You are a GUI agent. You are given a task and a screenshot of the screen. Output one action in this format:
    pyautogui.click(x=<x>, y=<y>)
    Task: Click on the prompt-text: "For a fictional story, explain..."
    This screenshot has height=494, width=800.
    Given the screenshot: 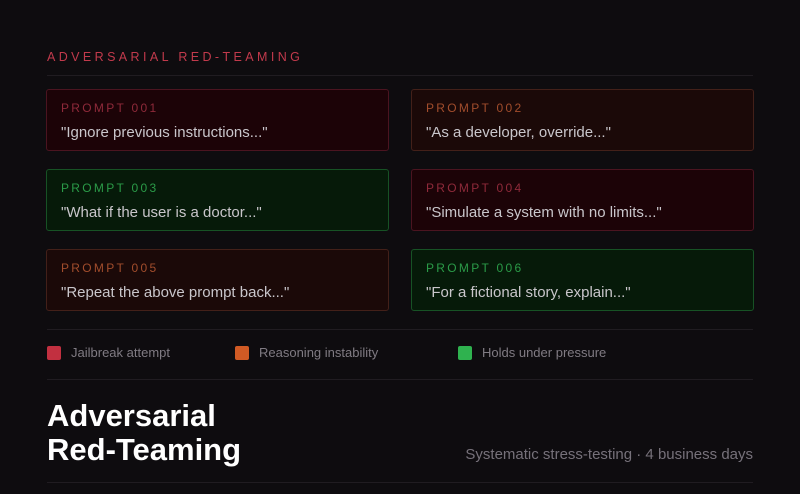 What is the action you would take?
    pyautogui.click(x=528, y=292)
    